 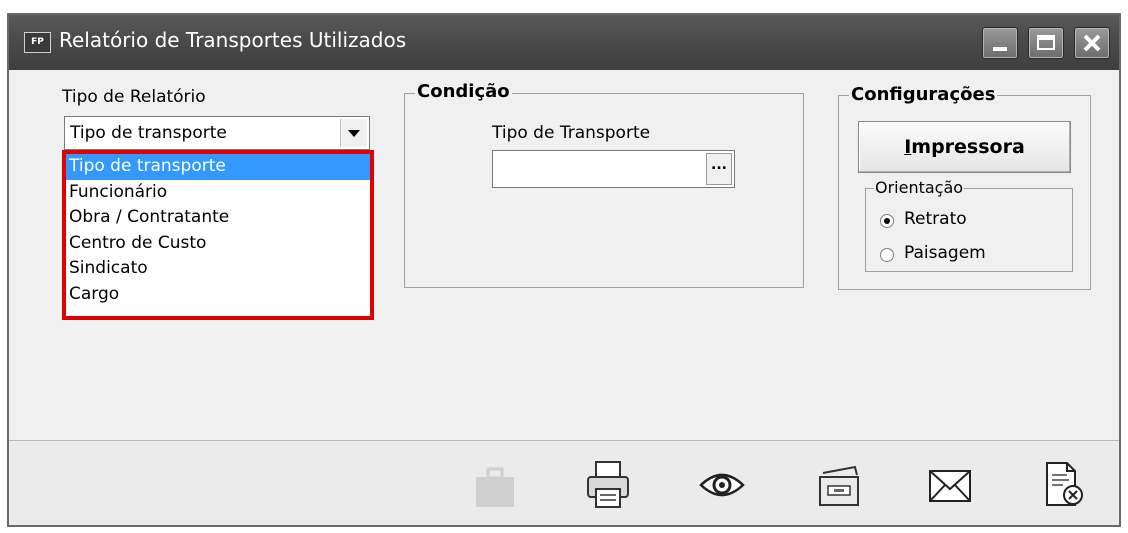 What do you see at coordinates (945, 253) in the screenshot?
I see `landscape-label: Paisagem` at bounding box center [945, 253].